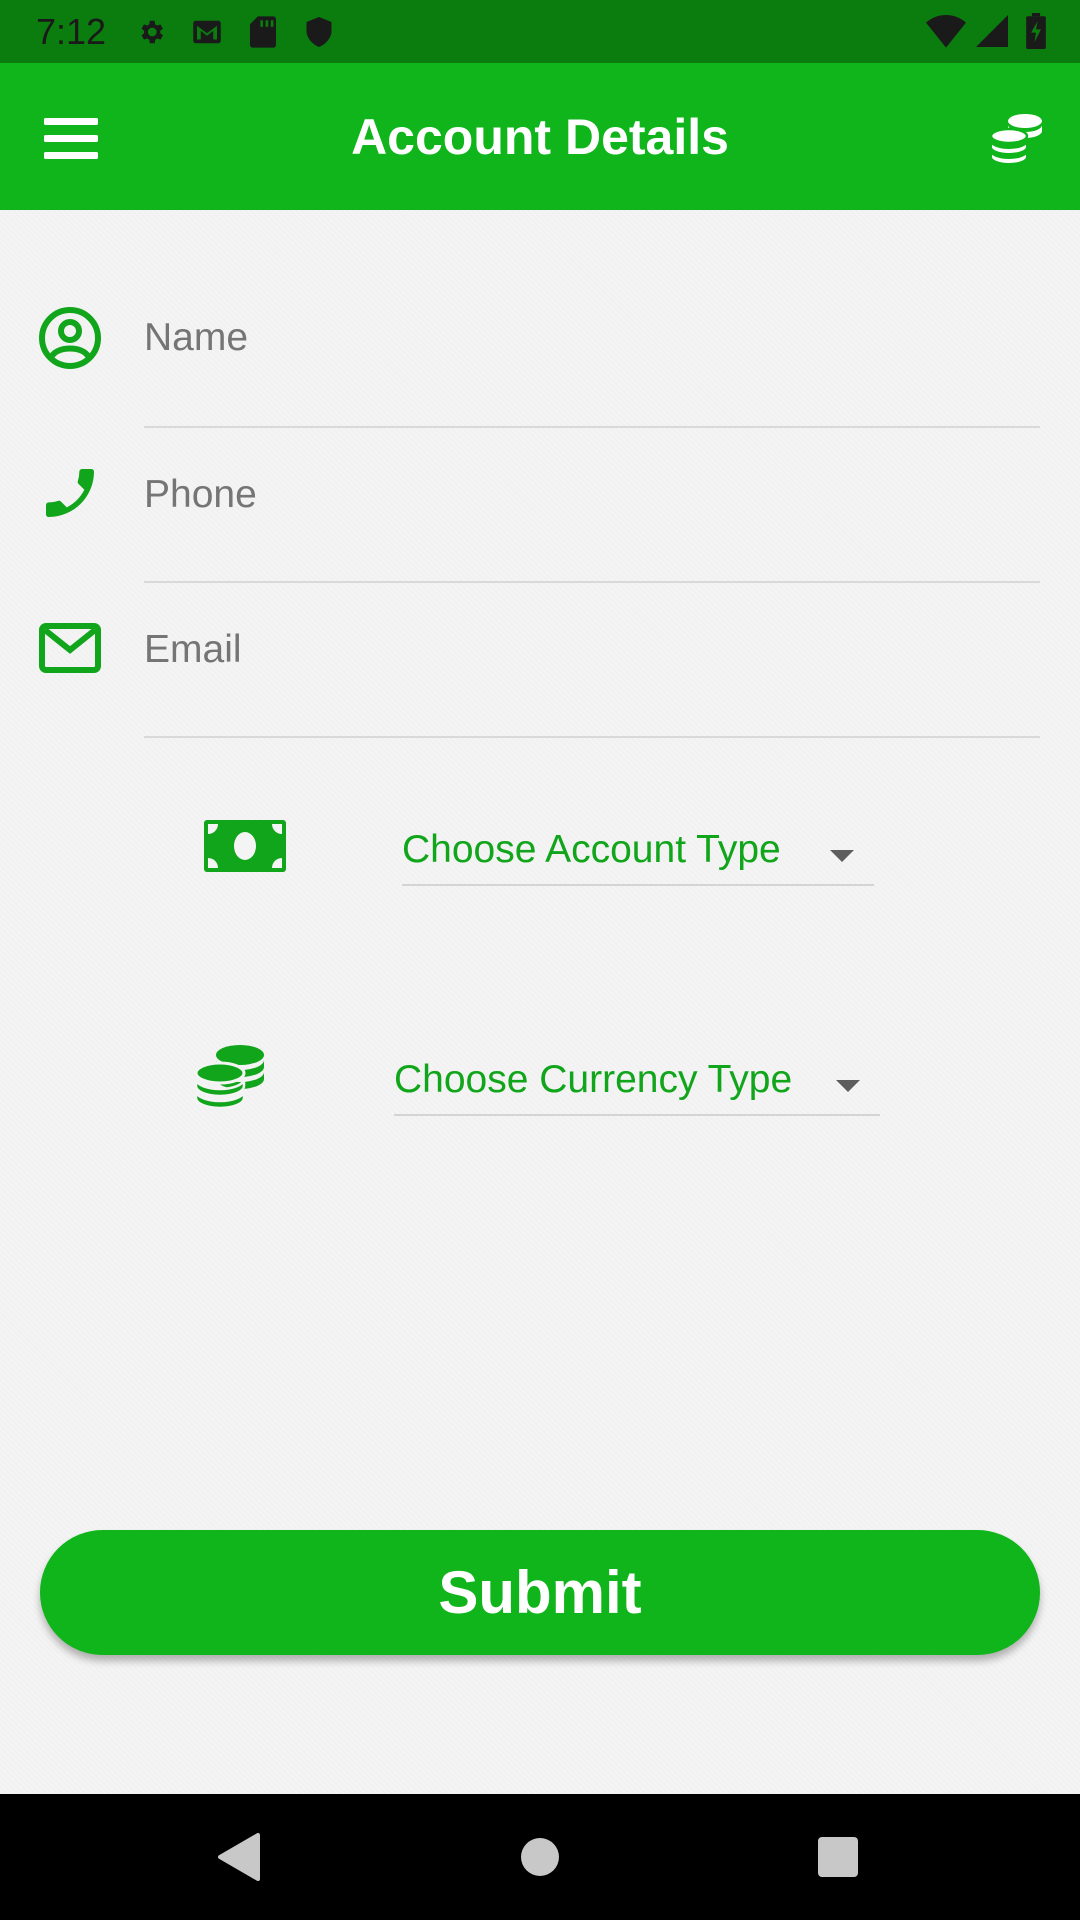 This screenshot has height=1920, width=1080. I want to click on status-right-icons, so click(986, 33).